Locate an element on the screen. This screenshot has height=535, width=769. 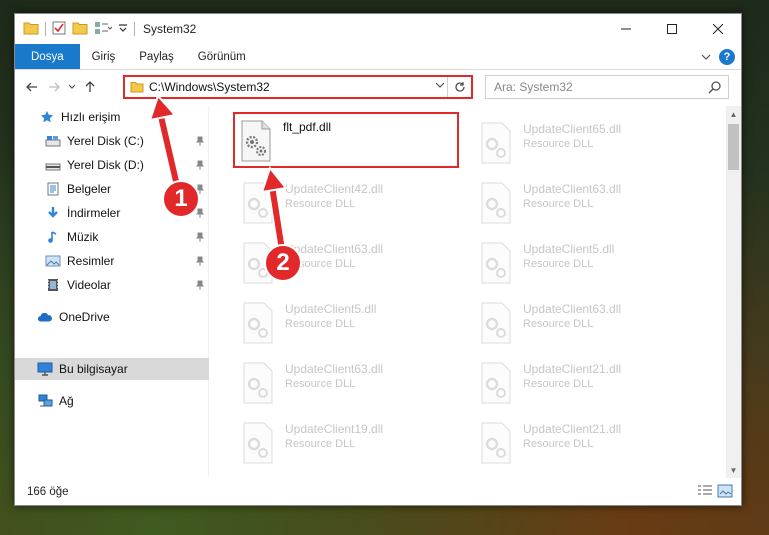
window-controls is located at coordinates (672, 29).